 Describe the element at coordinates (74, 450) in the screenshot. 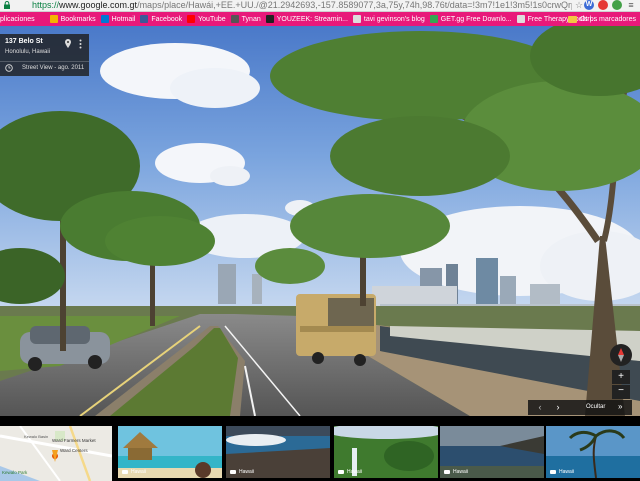

I see `minimap-label-centers: Ward Centers` at that location.